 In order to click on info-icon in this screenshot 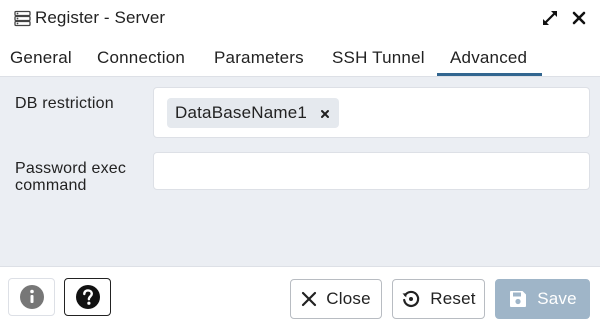, I will do `click(32, 297)`.